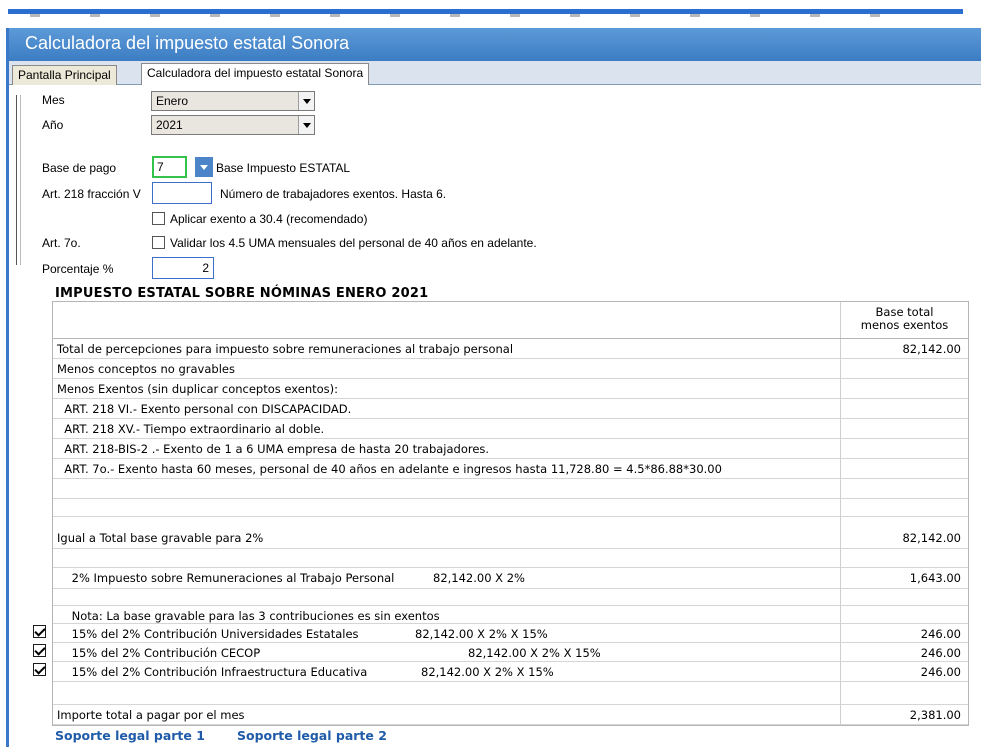 This screenshot has height=747, width=981. What do you see at coordinates (18, 180) in the screenshot?
I see `left-splitter` at bounding box center [18, 180].